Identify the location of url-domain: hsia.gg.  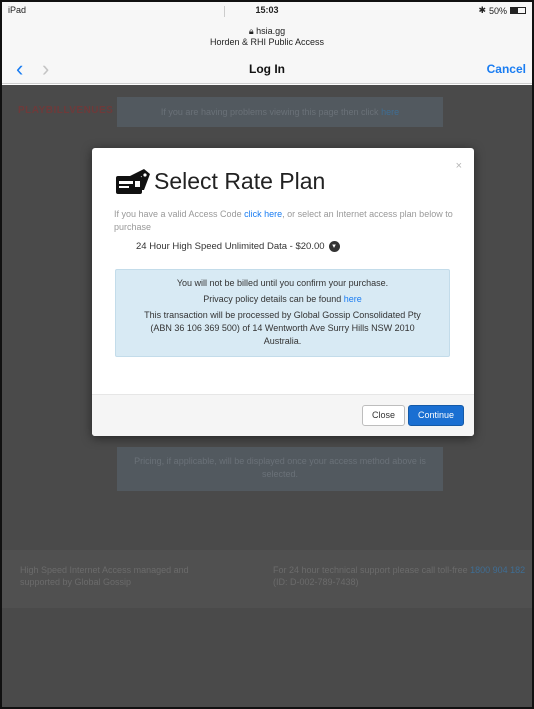
(271, 31).